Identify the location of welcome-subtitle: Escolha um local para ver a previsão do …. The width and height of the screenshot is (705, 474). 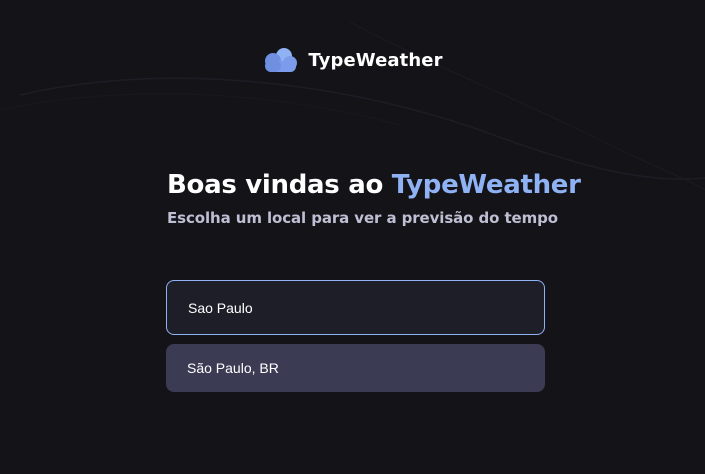
(362, 218).